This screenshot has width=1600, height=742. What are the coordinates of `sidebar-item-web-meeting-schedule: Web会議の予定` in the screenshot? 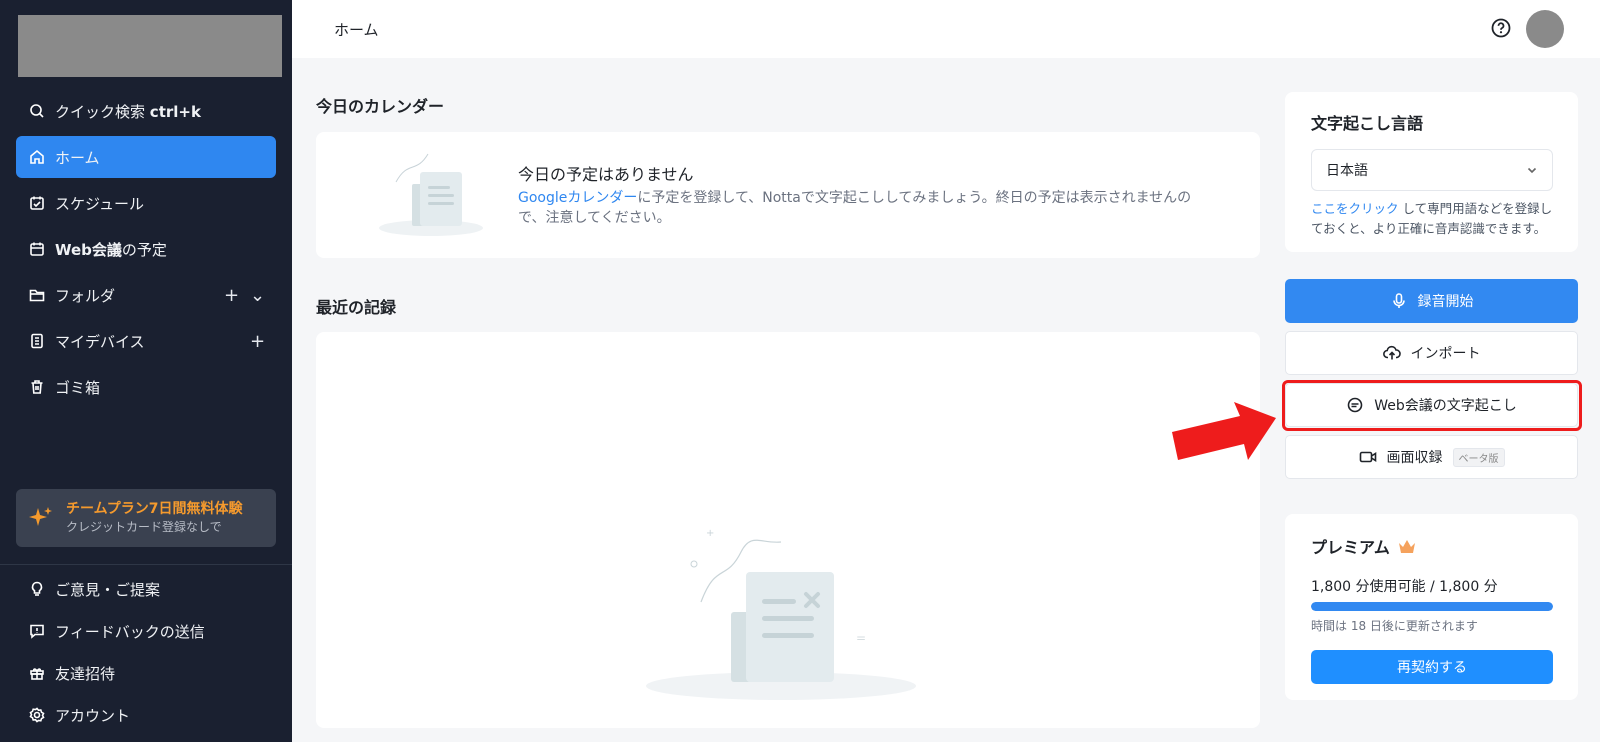 It's located at (146, 249).